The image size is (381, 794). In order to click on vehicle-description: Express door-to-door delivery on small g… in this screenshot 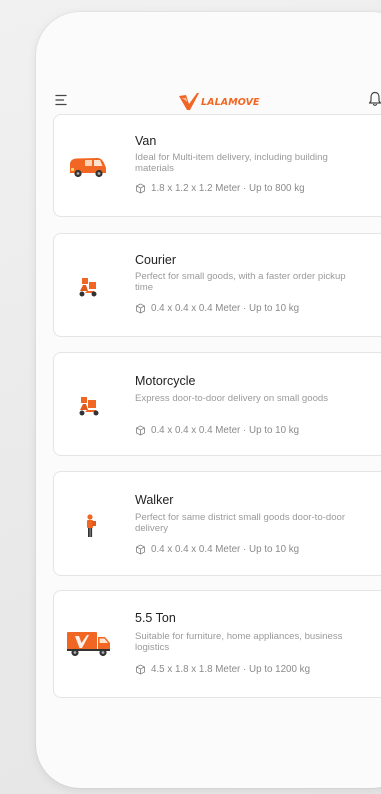, I will do `click(232, 398)`.